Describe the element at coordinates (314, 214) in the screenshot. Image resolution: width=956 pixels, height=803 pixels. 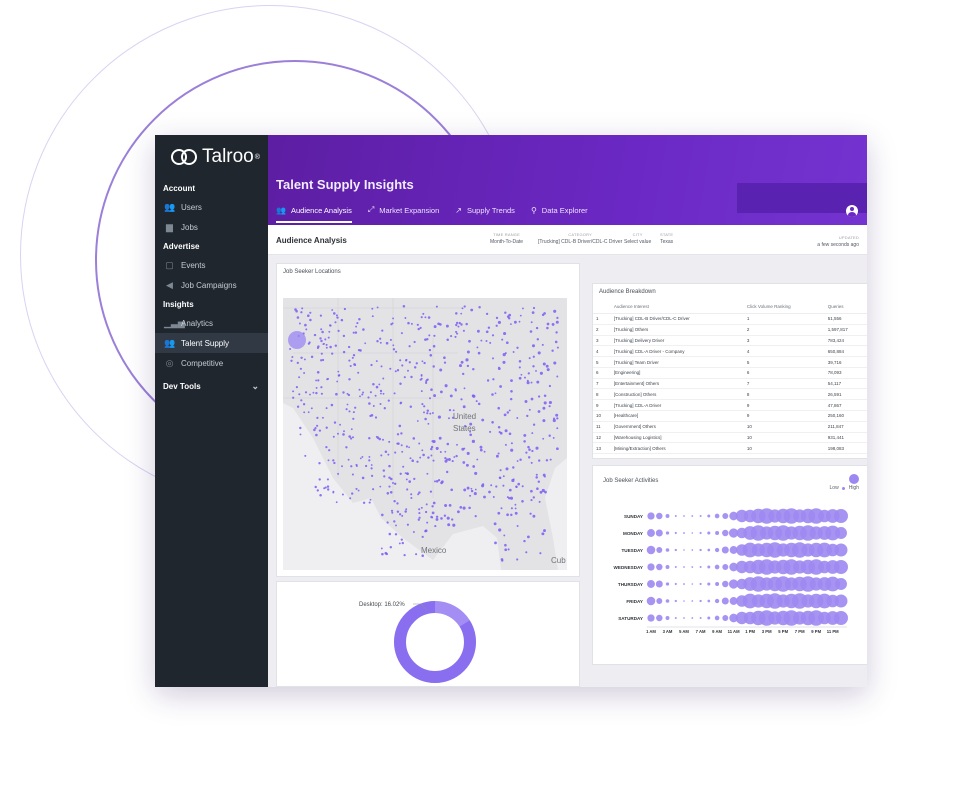
I see `tab-audience-analysis: 👥 Audience Analysis` at that location.